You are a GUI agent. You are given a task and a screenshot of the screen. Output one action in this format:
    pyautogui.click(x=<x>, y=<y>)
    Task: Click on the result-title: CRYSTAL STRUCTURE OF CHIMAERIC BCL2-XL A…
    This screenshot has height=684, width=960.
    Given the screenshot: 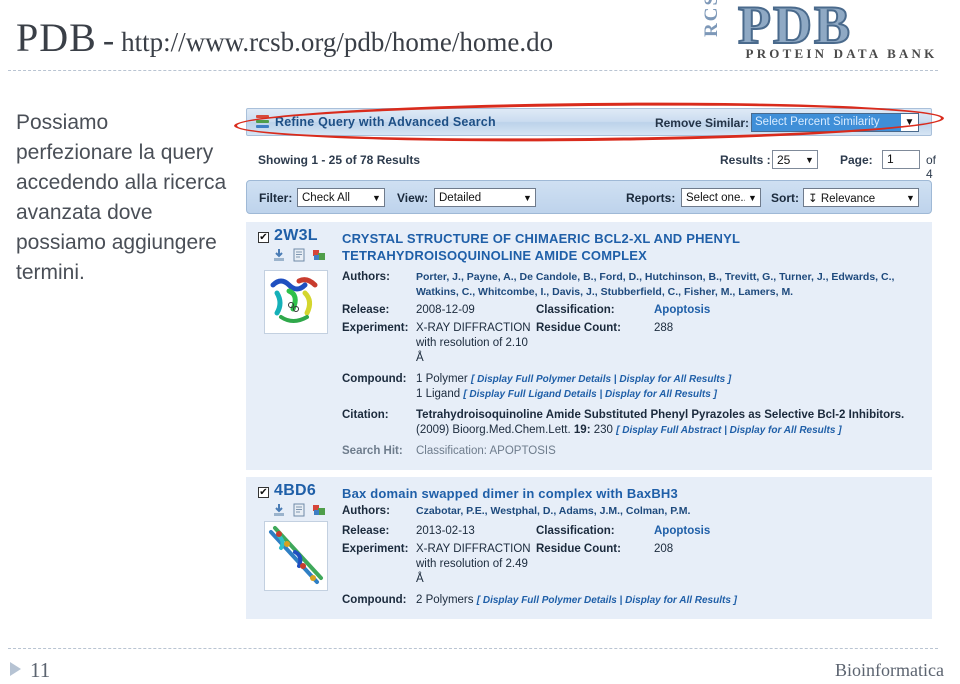 What is the action you would take?
    pyautogui.click(x=637, y=247)
    